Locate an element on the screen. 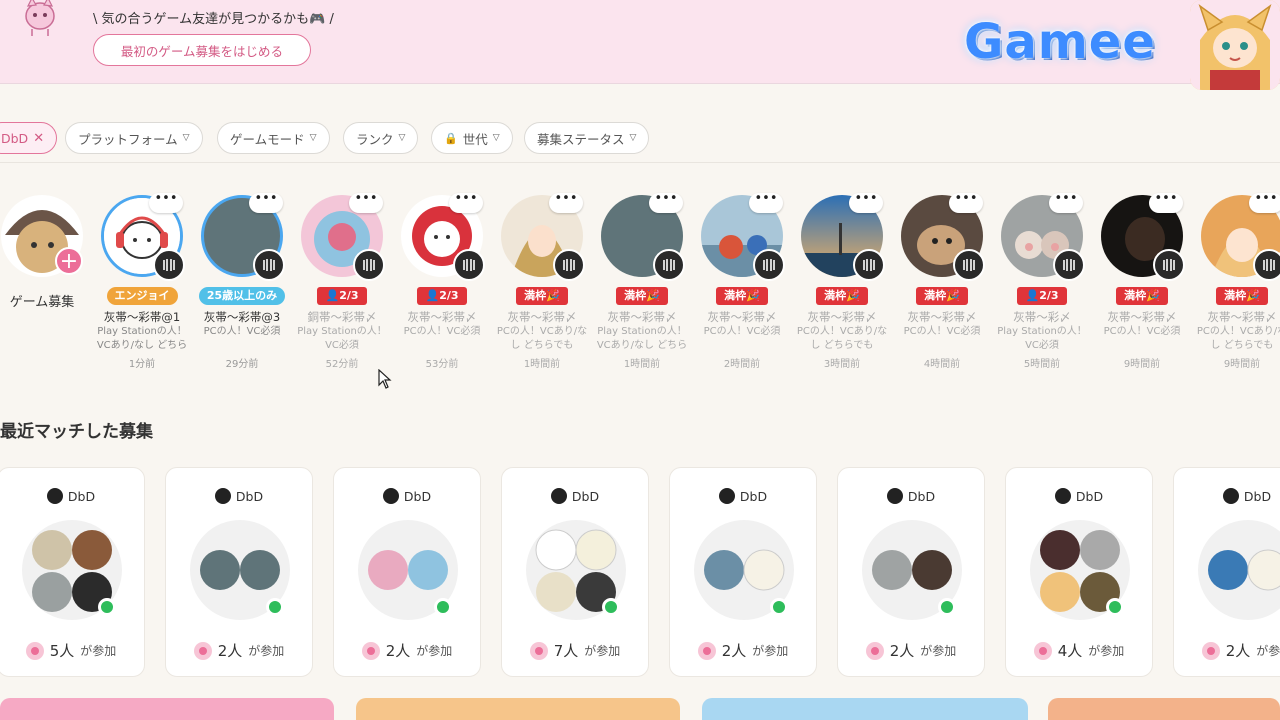 The image size is (1280, 720). close-icon: ✕ is located at coordinates (38, 138).